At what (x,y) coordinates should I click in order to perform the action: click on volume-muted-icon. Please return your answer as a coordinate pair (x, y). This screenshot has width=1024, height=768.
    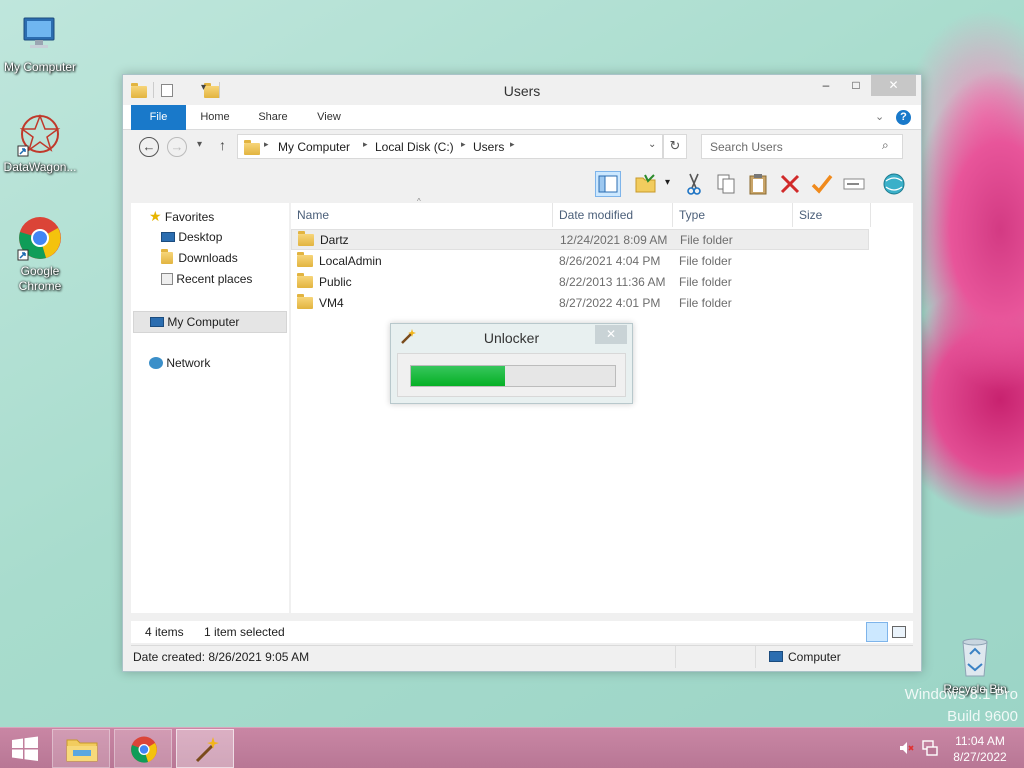
    Looking at the image, I should click on (906, 749).